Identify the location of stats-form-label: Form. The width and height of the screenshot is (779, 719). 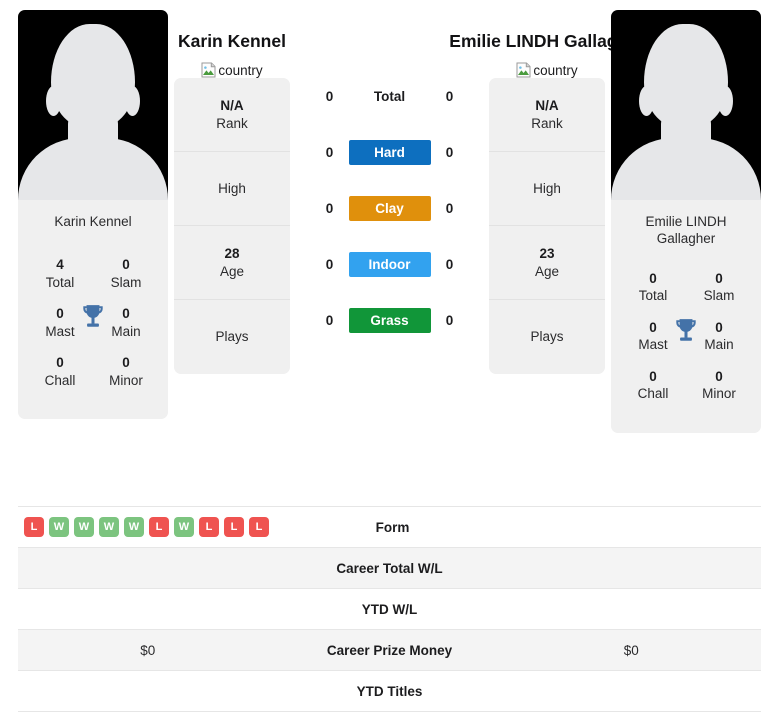
(392, 527).